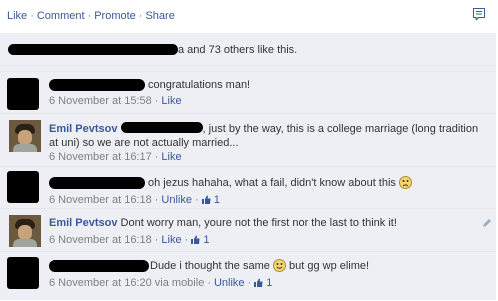 The width and height of the screenshot is (498, 301). I want to click on comment-text-wrap: Dude i thought the same but gg wp elime!, so click(324, 266).